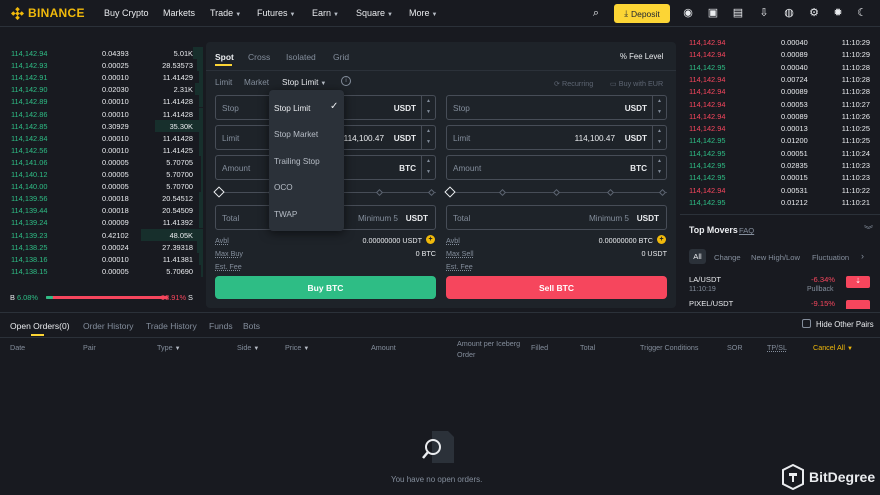 This screenshot has width=880, height=495. I want to click on user-icon: ◉, so click(688, 13).